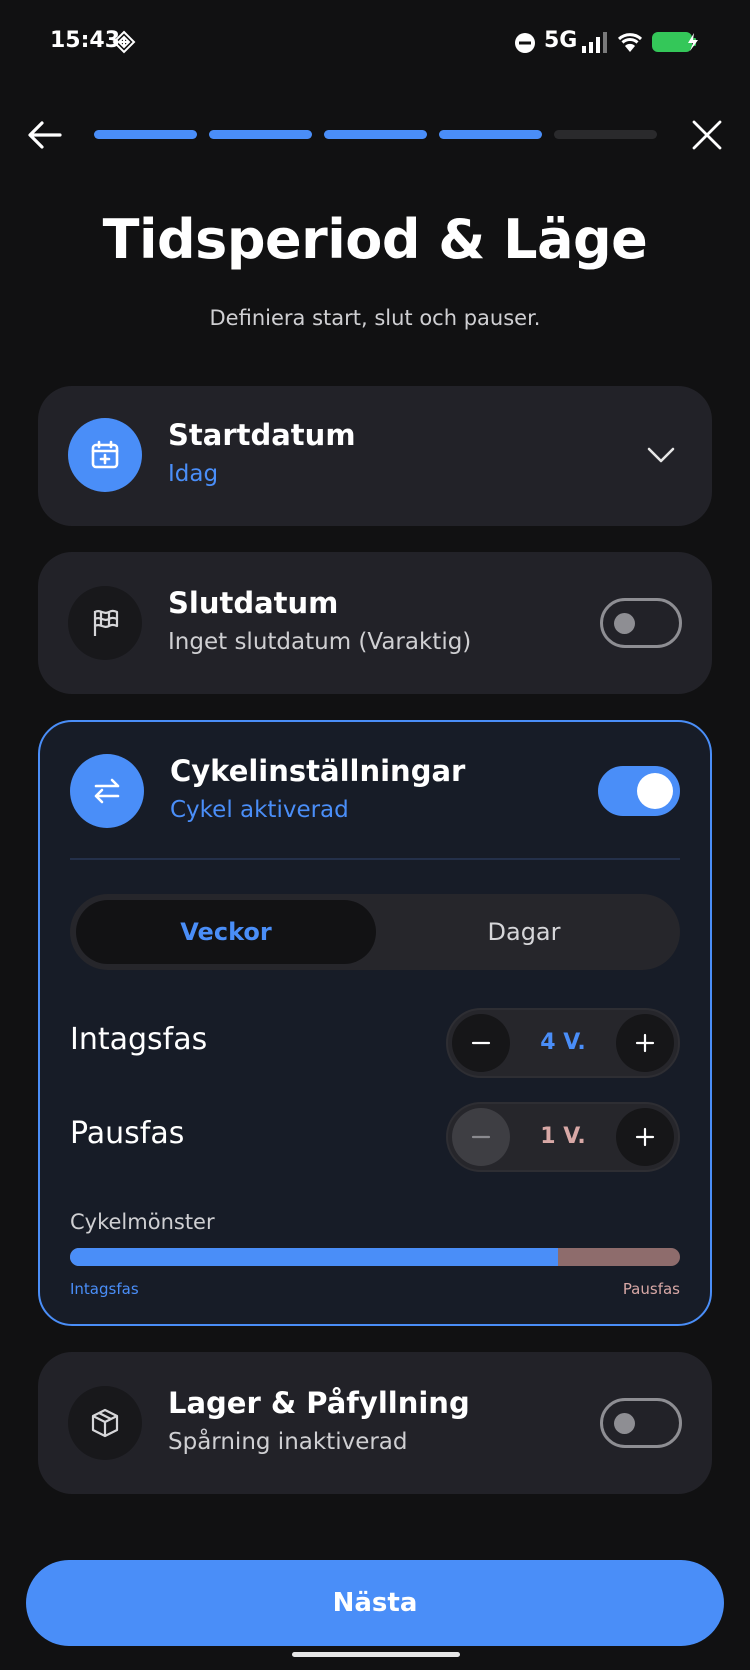  Describe the element at coordinates (226, 932) in the screenshot. I see `unit-option-weeks: Veckor` at that location.